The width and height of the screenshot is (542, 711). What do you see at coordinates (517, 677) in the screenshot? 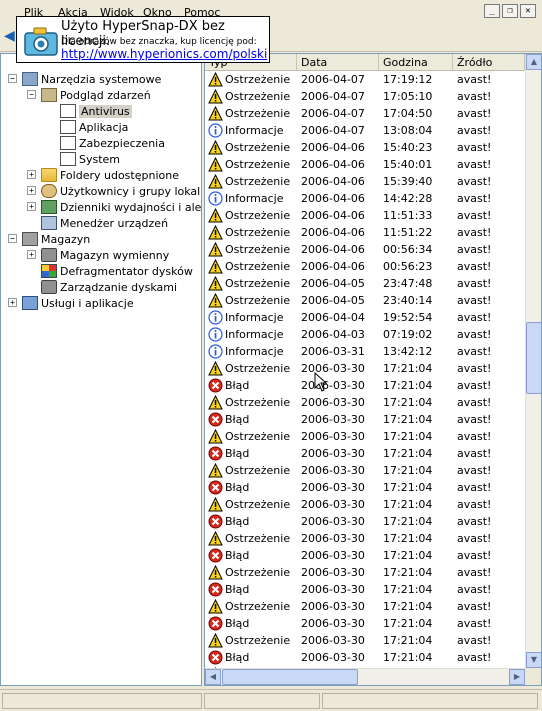
I see `scroll-right-icon: ▶` at bounding box center [517, 677].